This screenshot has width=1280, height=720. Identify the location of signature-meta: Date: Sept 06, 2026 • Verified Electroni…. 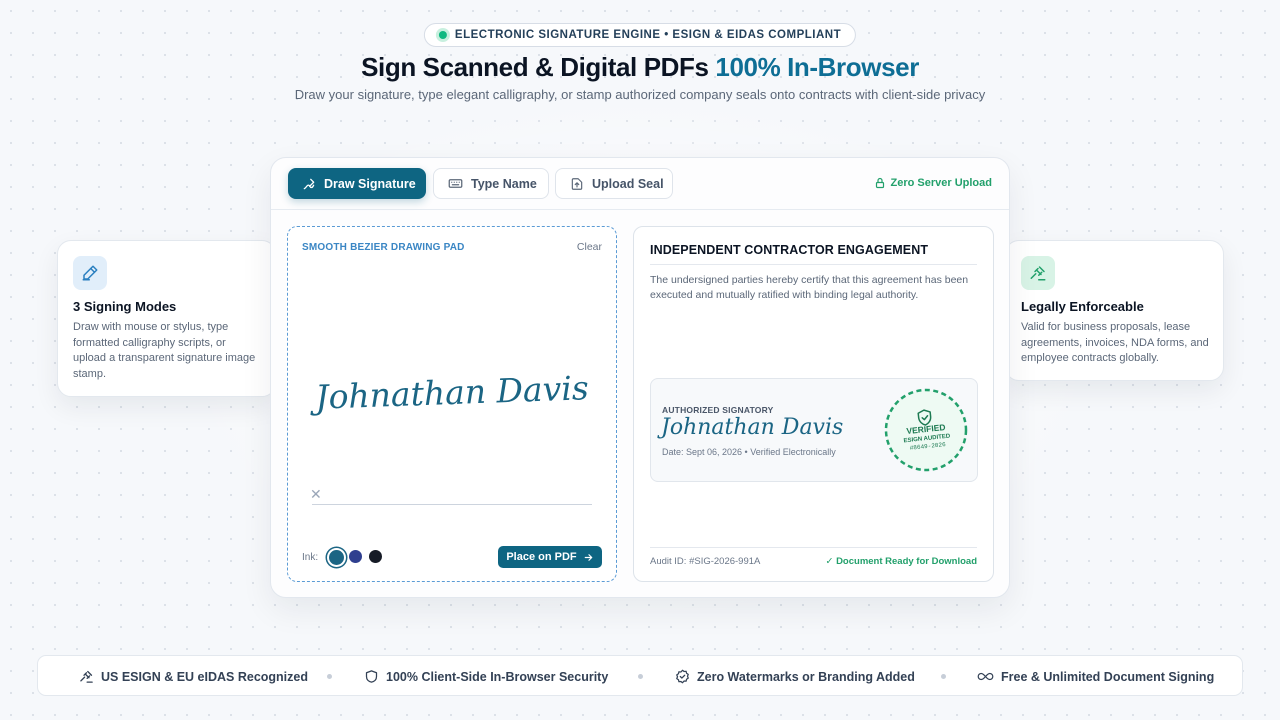
(749, 452).